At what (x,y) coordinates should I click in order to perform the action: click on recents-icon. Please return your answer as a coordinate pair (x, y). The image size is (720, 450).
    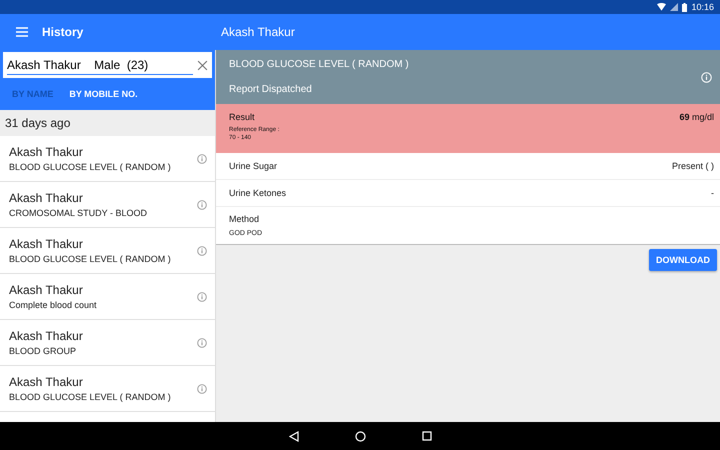
    Looking at the image, I should click on (427, 436).